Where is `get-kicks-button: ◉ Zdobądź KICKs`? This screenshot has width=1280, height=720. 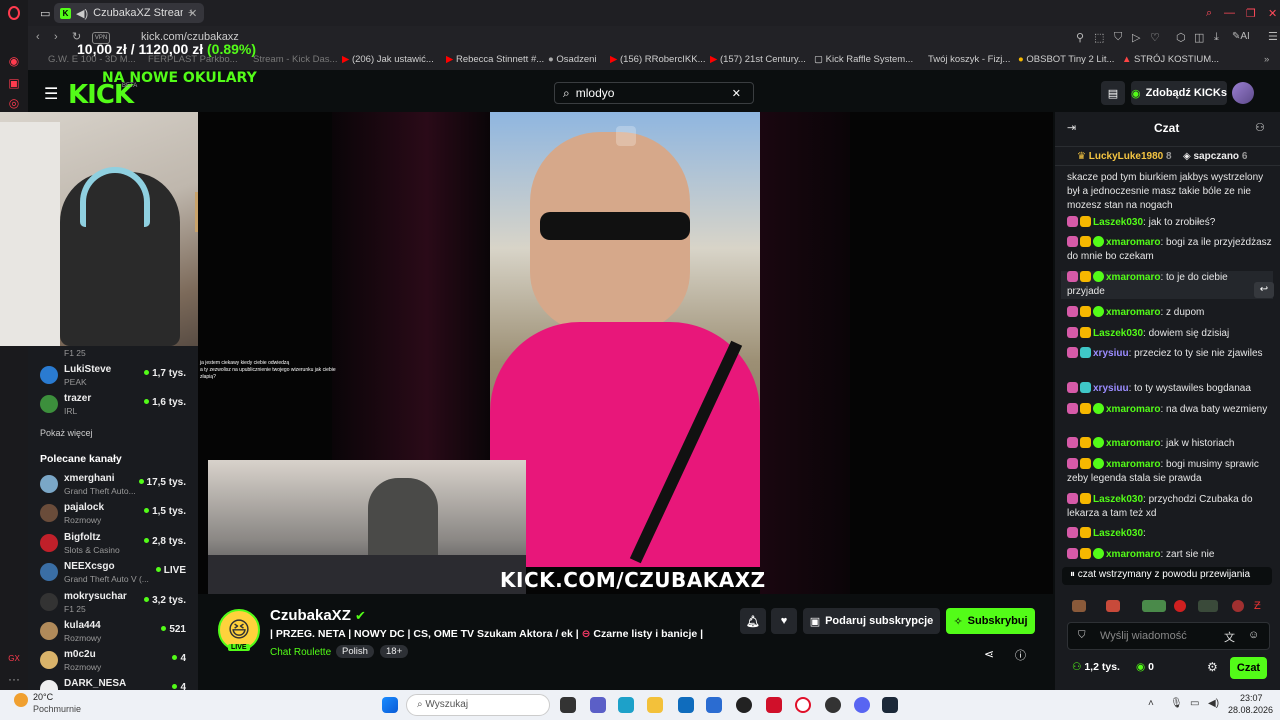
get-kicks-button: ◉ Zdobądź KICKs is located at coordinates (1179, 93).